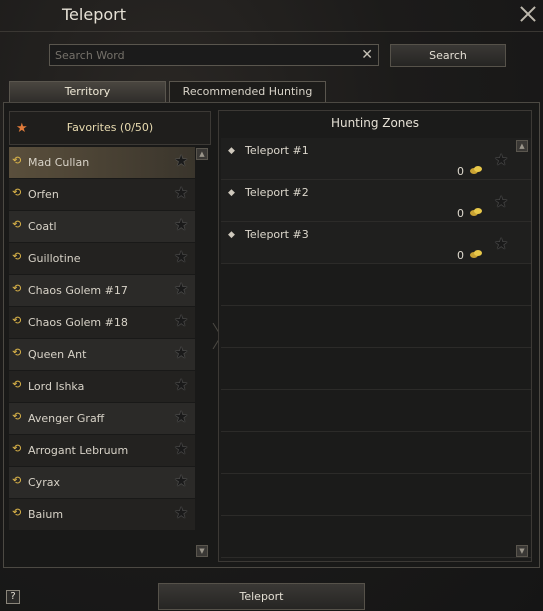 Image resolution: width=543 pixels, height=611 pixels. Describe the element at coordinates (375, 123) in the screenshot. I see `hunting-zones-title: Hunting Zones` at that location.